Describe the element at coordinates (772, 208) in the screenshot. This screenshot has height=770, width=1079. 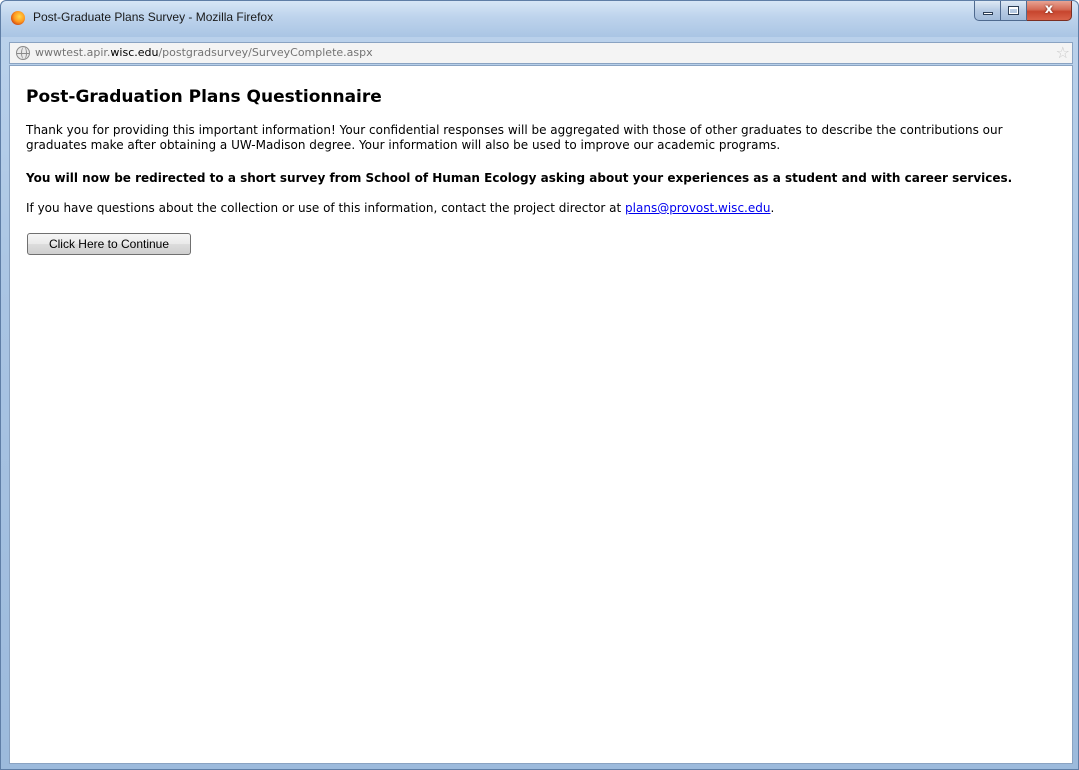
I see `contact-period: .` at that location.